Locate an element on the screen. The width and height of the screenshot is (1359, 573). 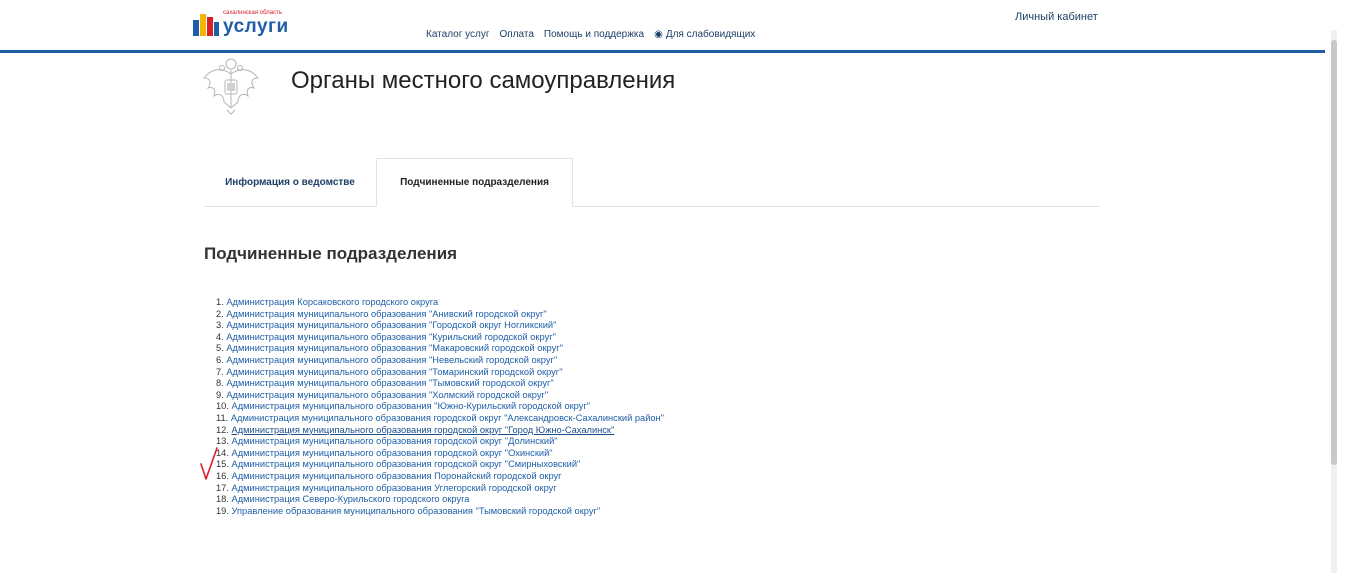
list-item-number: 18. is located at coordinates (222, 499).